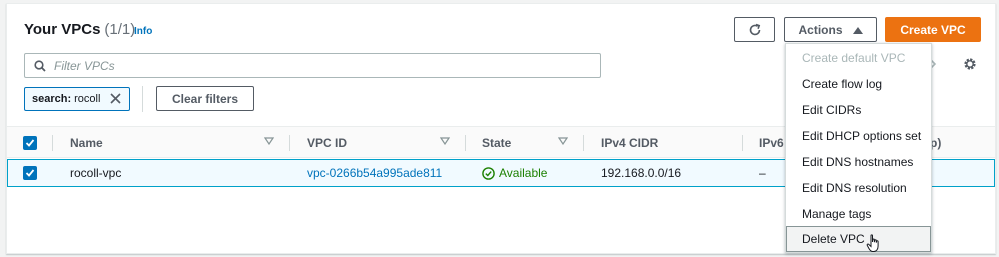 The width and height of the screenshot is (999, 257). What do you see at coordinates (820, 29) in the screenshot?
I see `actions-label: Actions` at bounding box center [820, 29].